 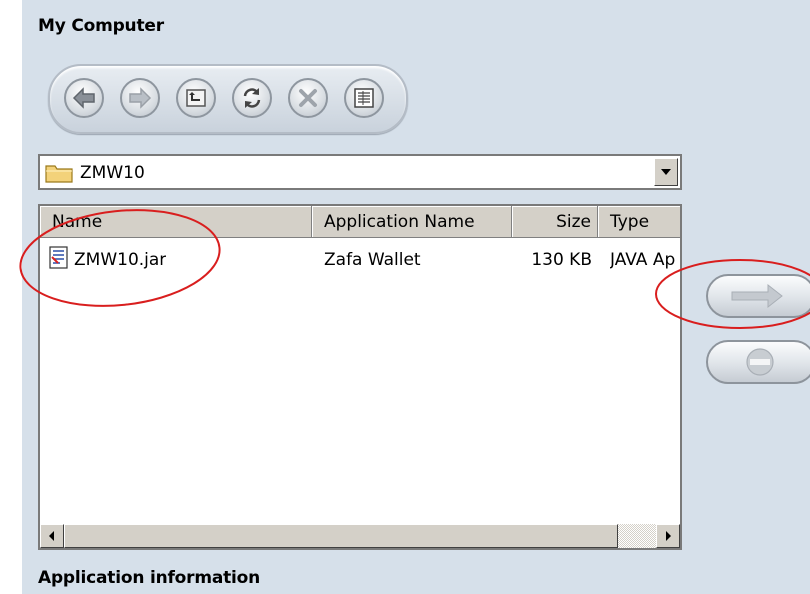 I want to click on scroll-thumb, so click(x=341, y=536).